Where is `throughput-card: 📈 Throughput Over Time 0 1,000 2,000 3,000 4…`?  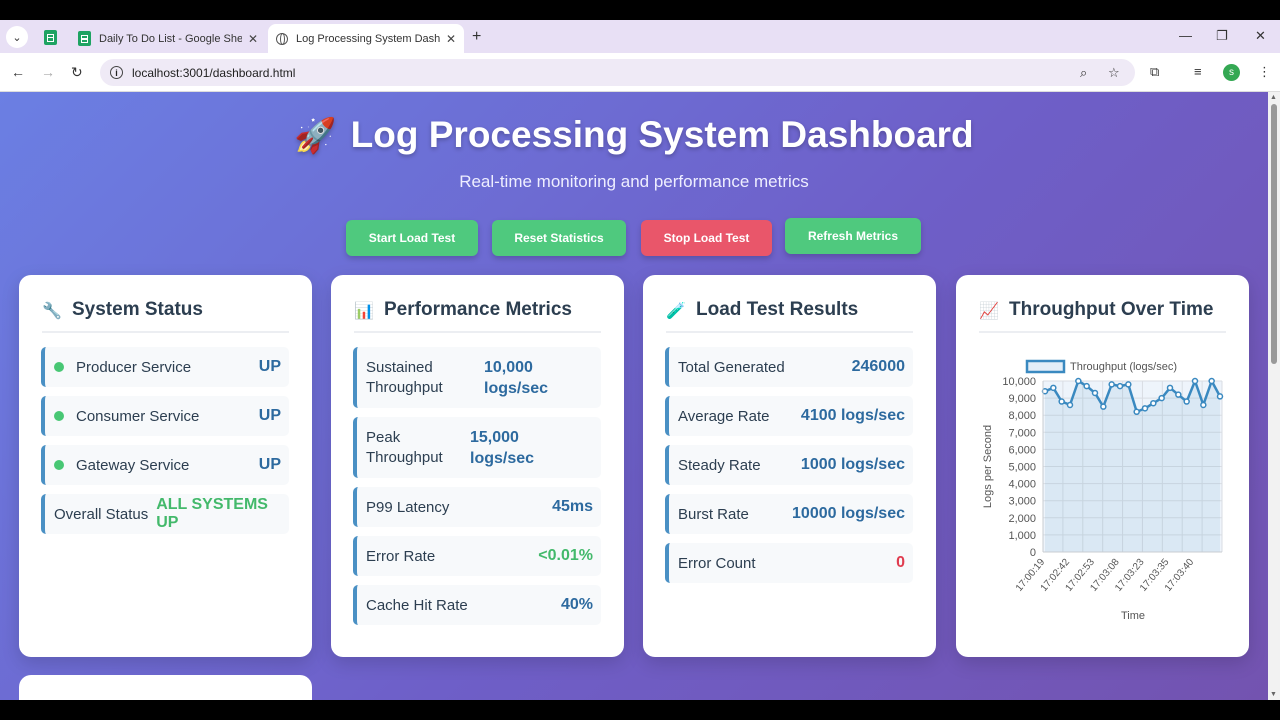 throughput-card: 📈 Throughput Over Time 0 1,000 2,000 3,000 4… is located at coordinates (1102, 466).